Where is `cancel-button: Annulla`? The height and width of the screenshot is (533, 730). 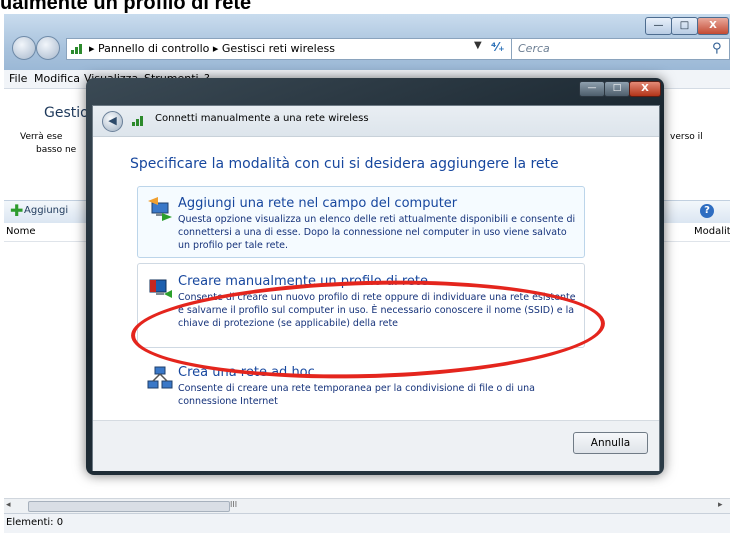 cancel-button: Annulla is located at coordinates (610, 443).